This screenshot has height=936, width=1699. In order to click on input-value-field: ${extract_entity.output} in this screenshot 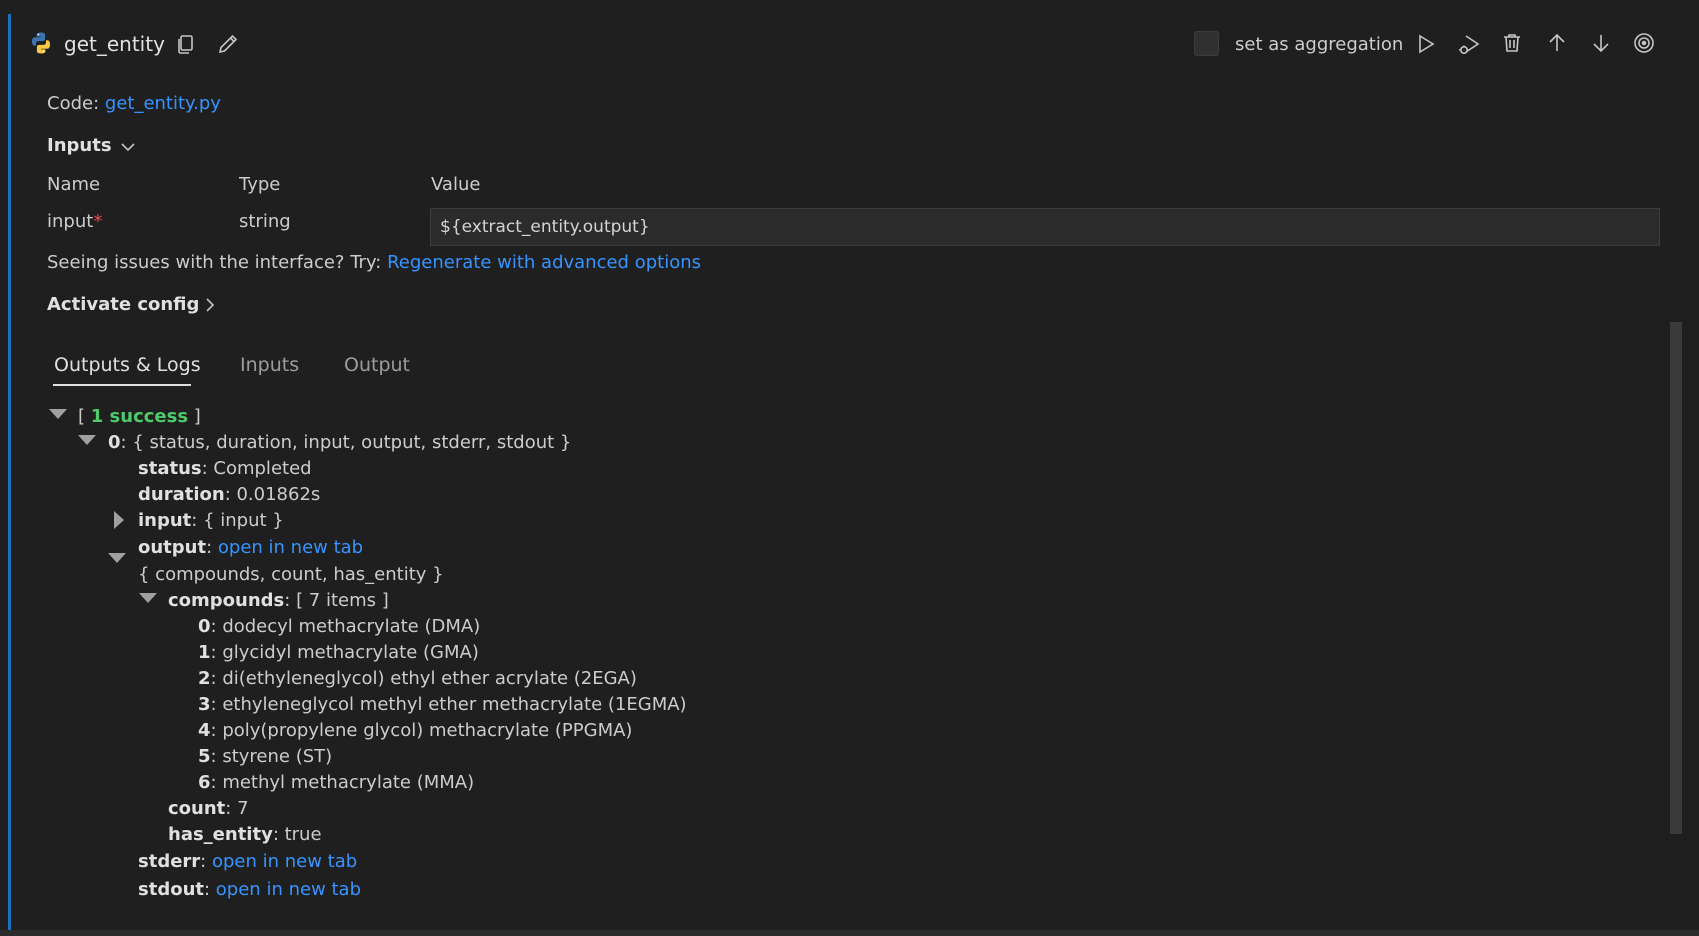, I will do `click(1045, 227)`.